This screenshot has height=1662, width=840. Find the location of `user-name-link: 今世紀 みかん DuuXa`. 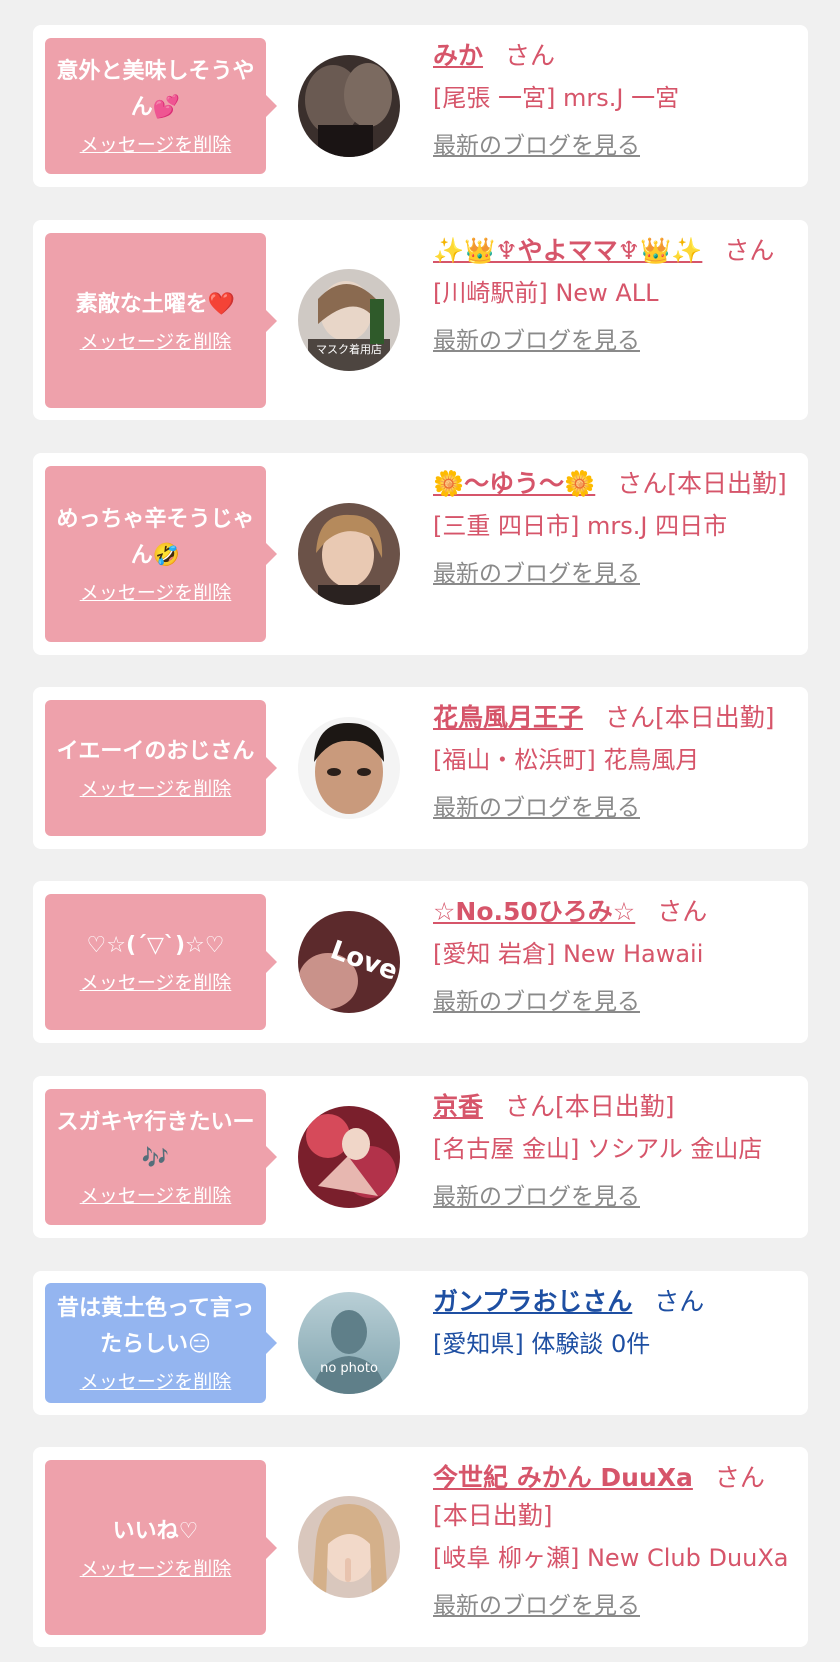

user-name-link: 今世紀 みかん DuuXa is located at coordinates (563, 1477).